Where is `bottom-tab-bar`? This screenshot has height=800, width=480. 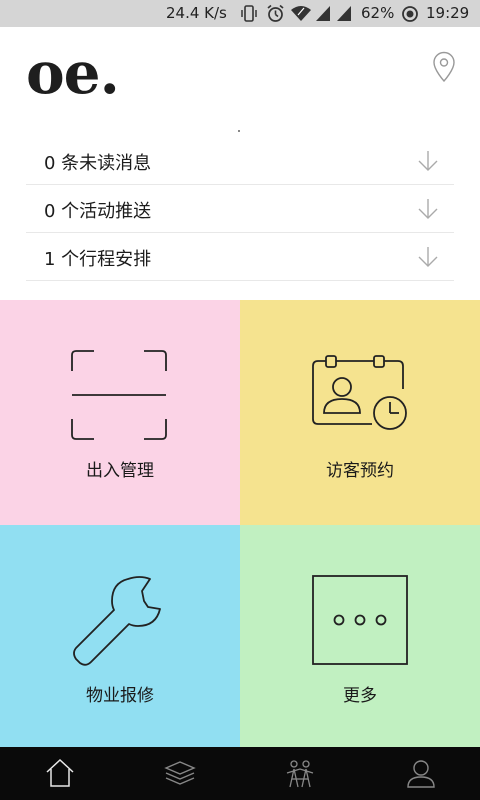 bottom-tab-bar is located at coordinates (240, 773).